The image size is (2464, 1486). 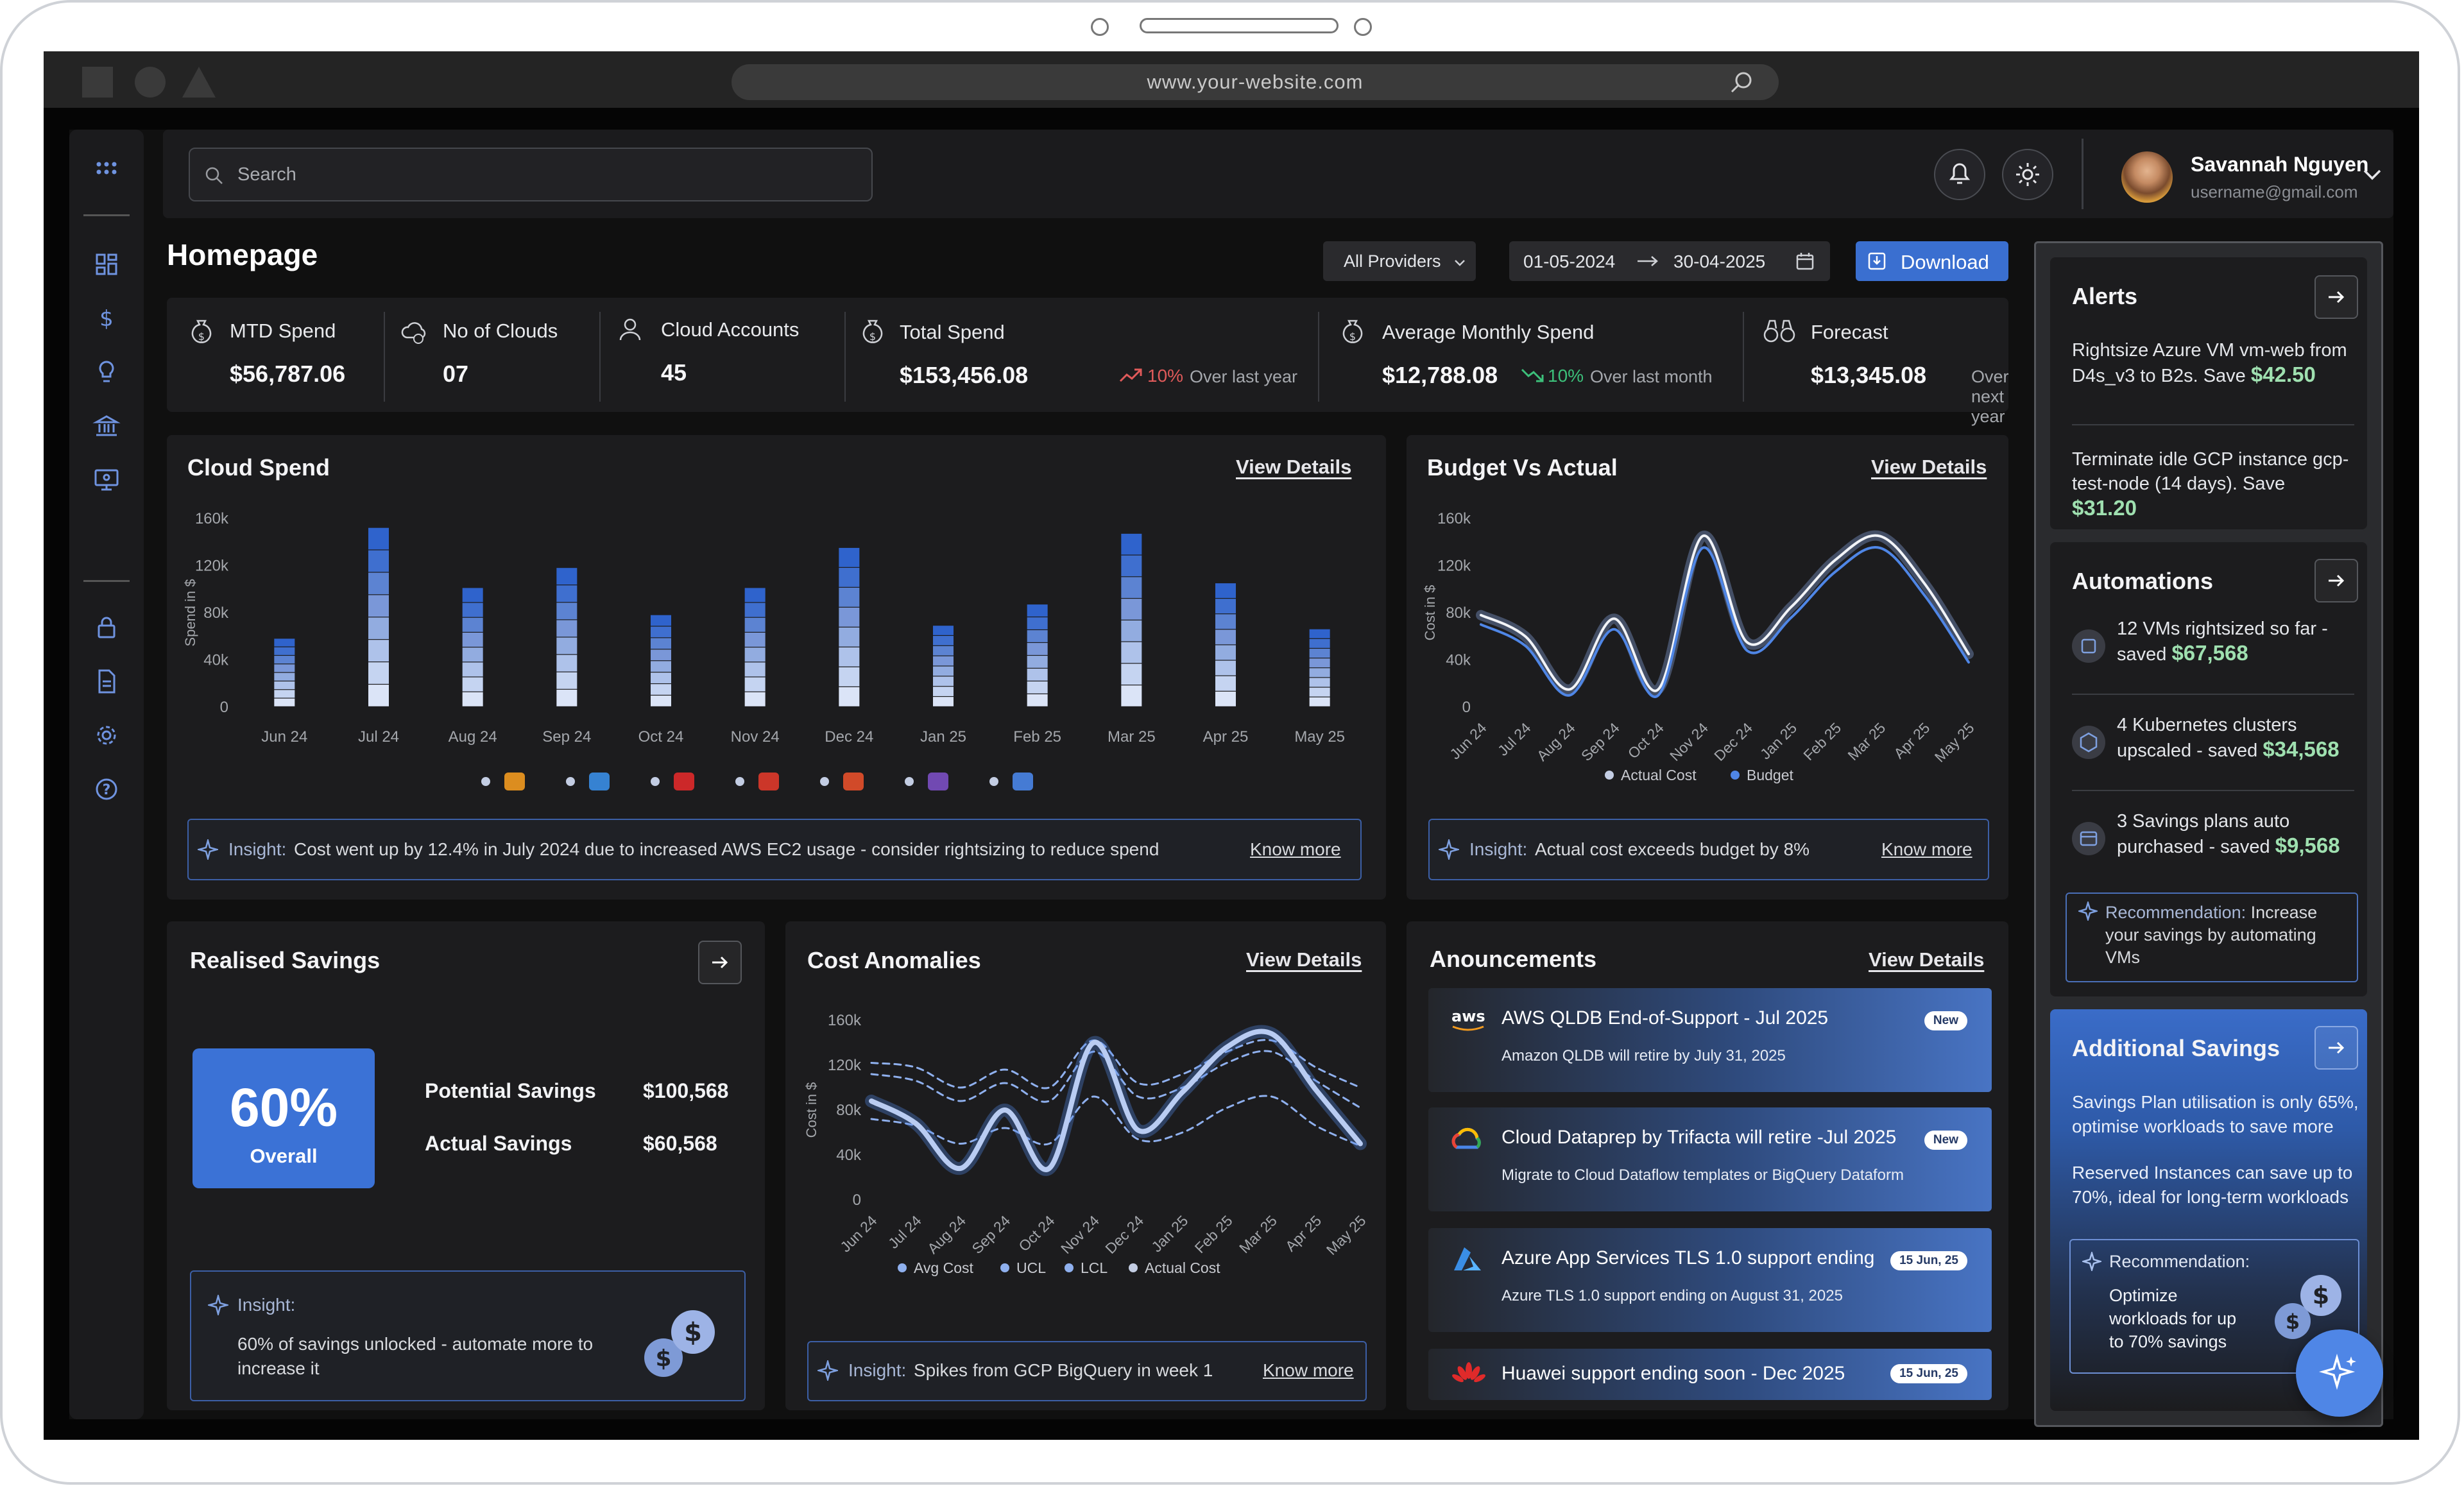 I want to click on forecast-sub: Over next year, so click(x=1990, y=396).